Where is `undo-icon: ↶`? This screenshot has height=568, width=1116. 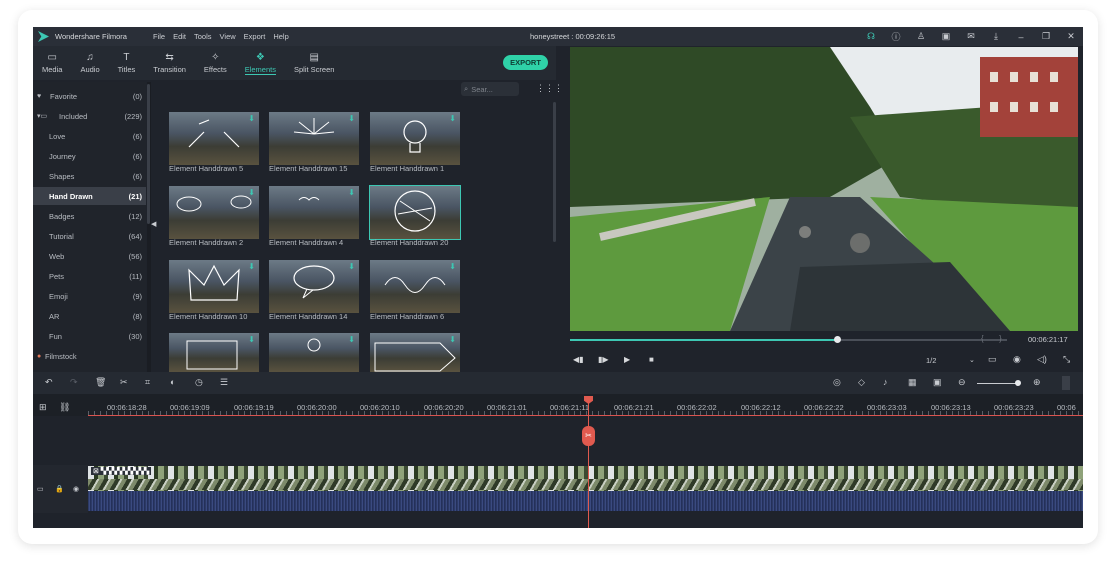
undo-icon: ↶ is located at coordinates (49, 382).